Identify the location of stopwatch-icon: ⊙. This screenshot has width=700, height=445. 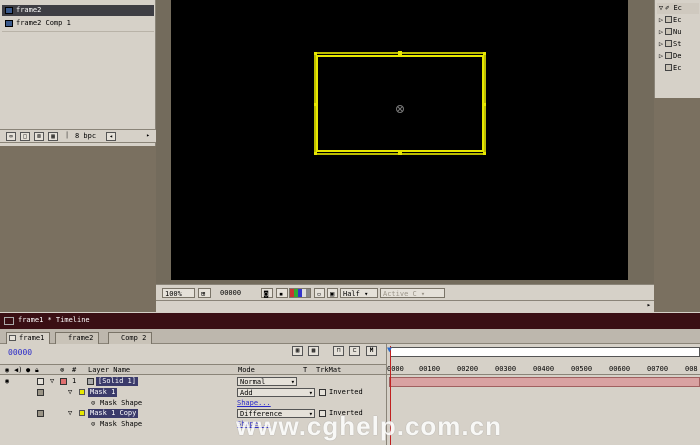
(93, 424).